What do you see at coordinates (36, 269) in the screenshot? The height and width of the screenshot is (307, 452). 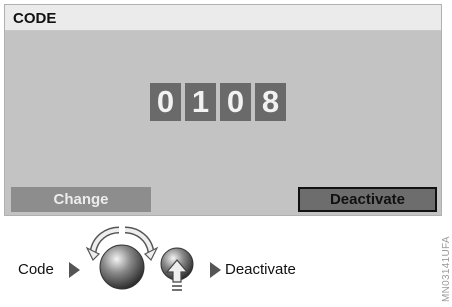 I see `code-label: Code` at bounding box center [36, 269].